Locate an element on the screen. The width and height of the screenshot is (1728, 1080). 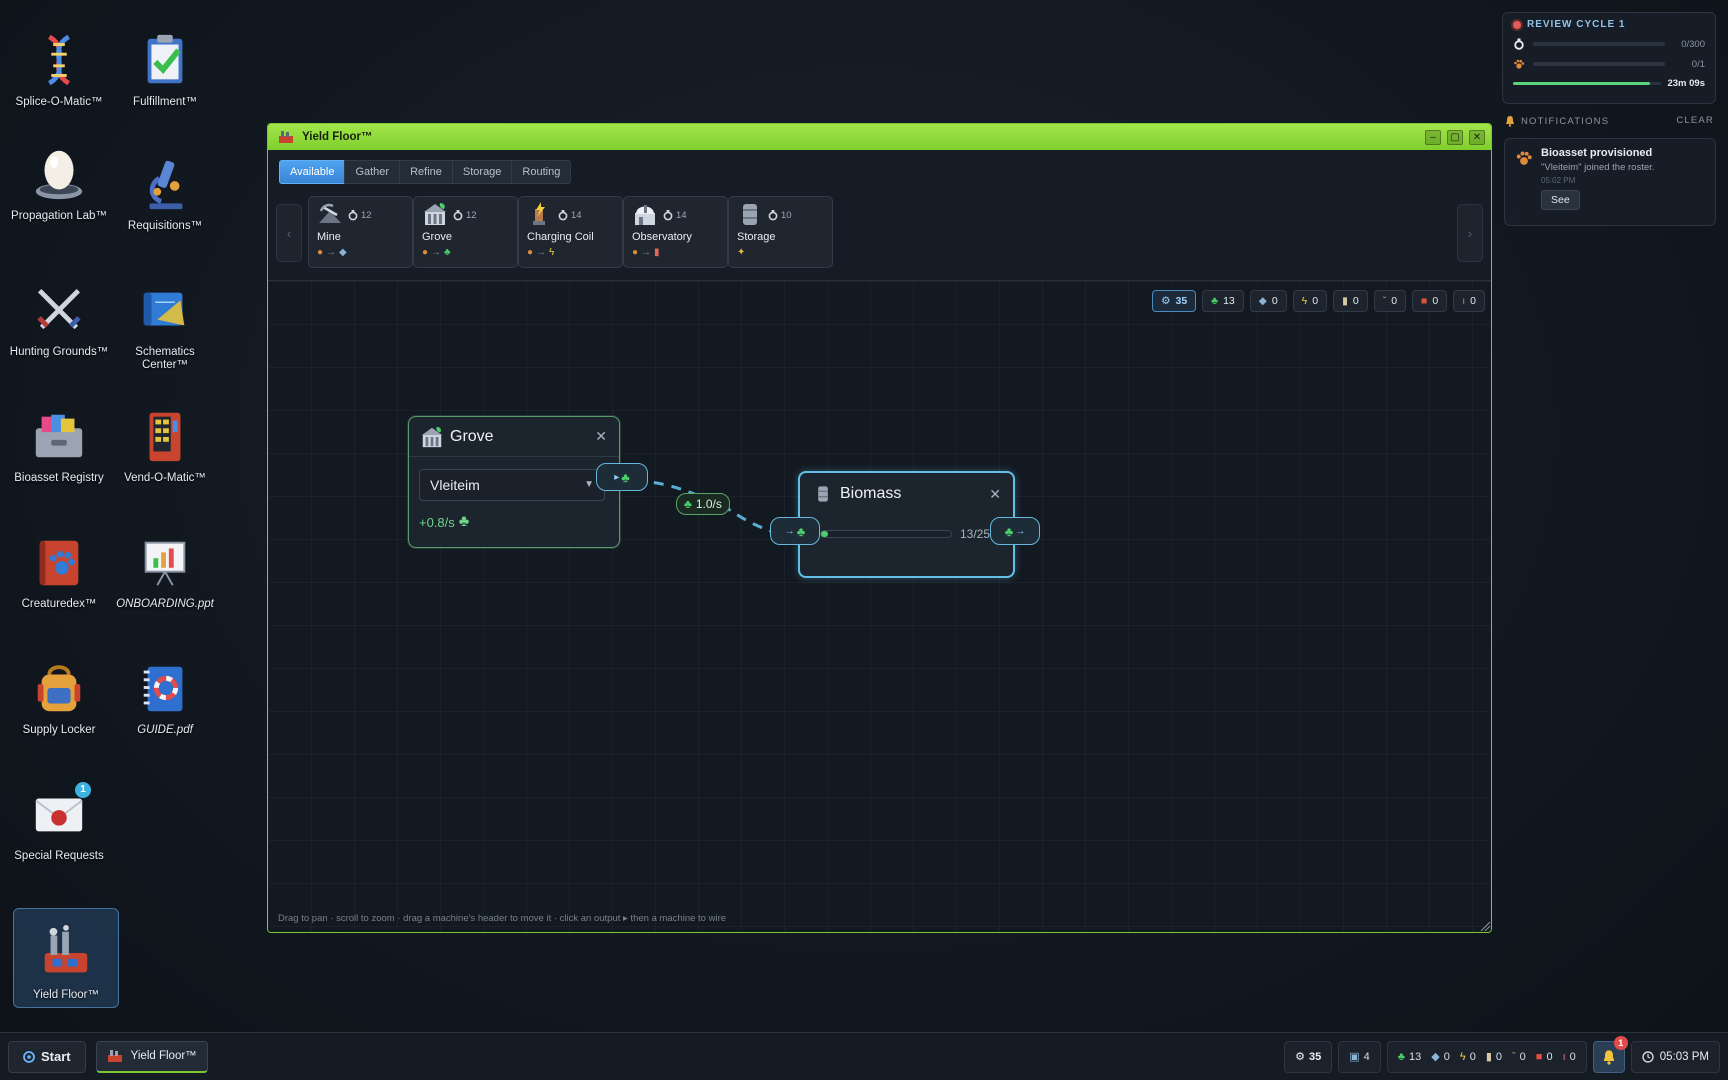
jar-icon: ▮ is located at coordinates (1488, 1057).